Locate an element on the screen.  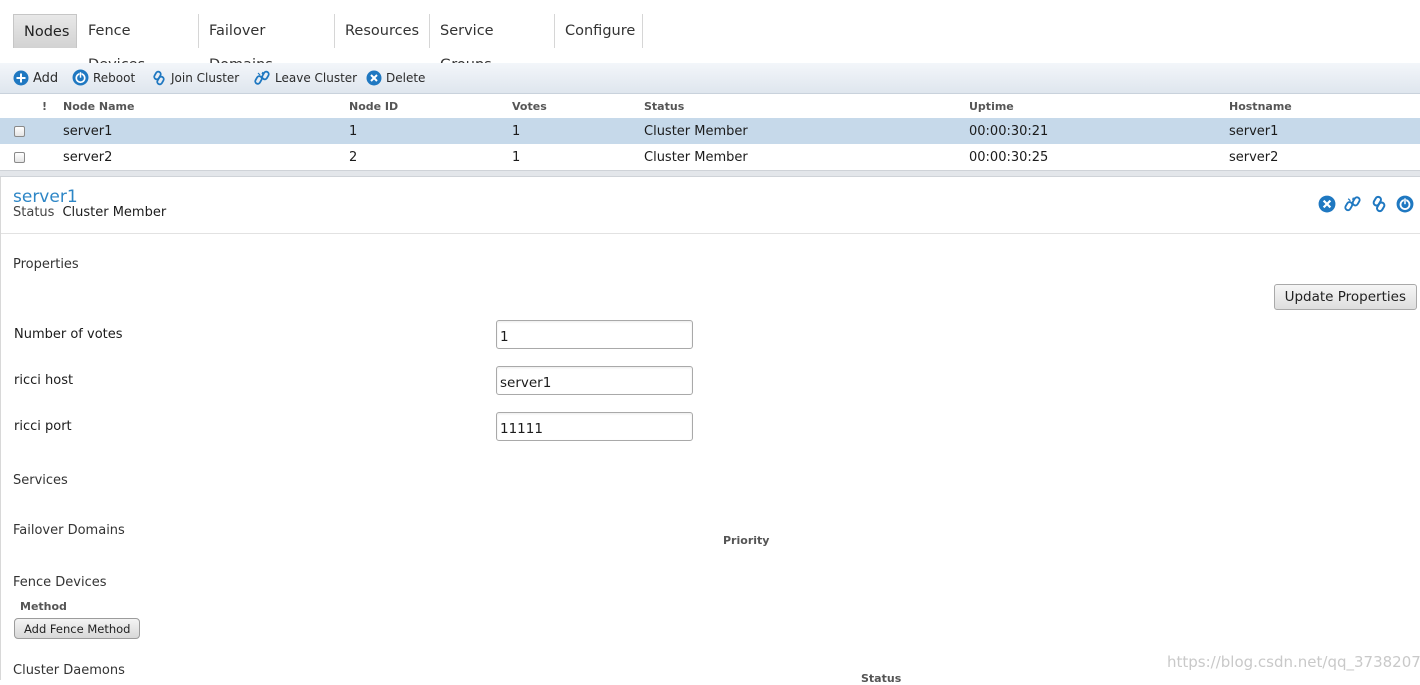
leave-cluster-label: Leave Cluster is located at coordinates (316, 78).